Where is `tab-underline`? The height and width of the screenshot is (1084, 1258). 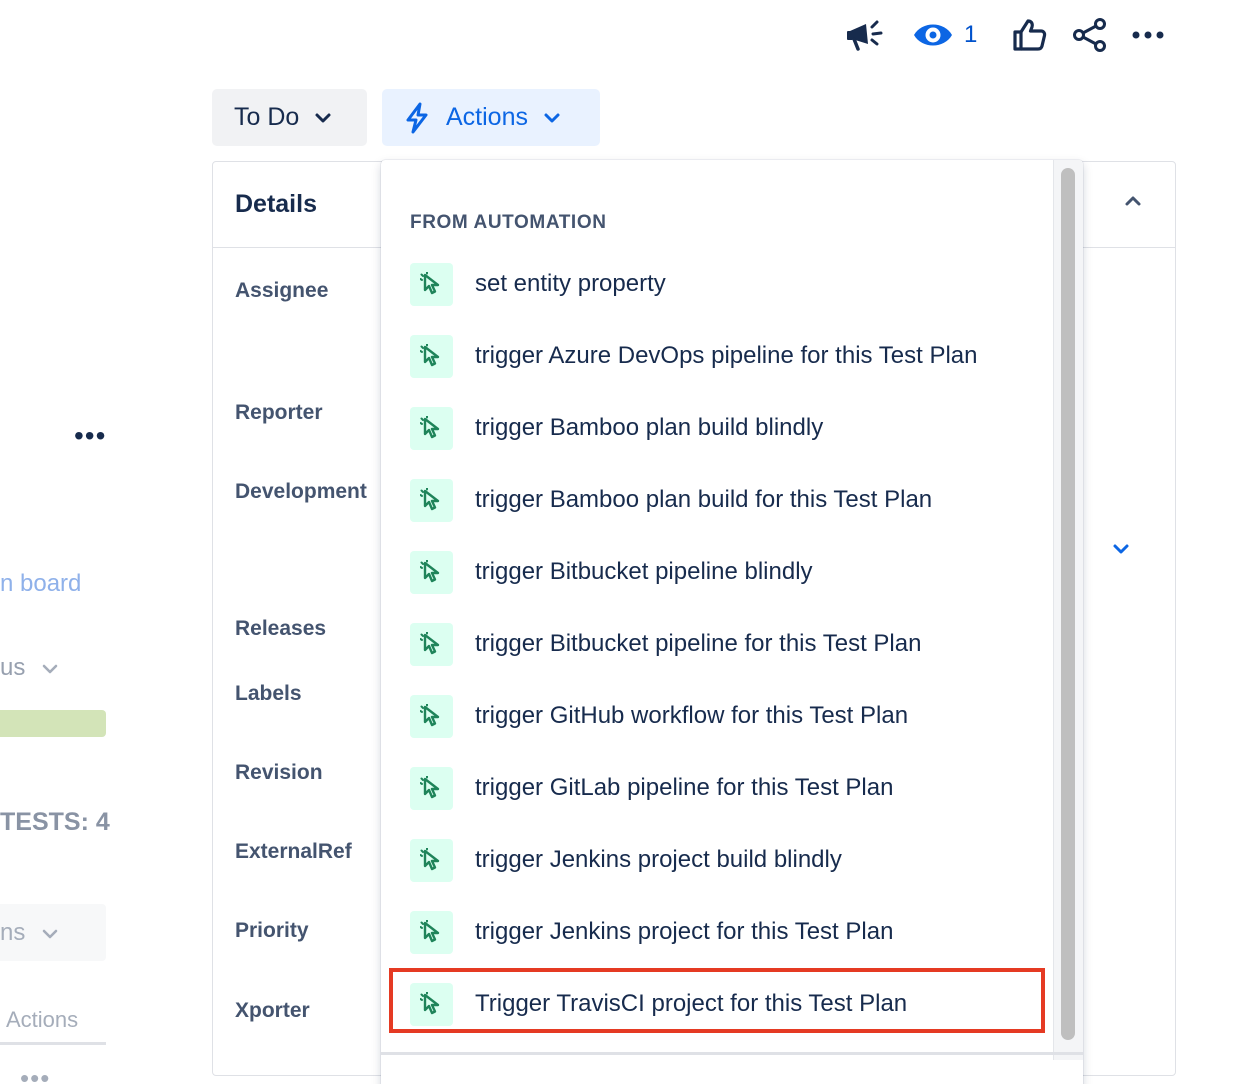
tab-underline is located at coordinates (53, 1043).